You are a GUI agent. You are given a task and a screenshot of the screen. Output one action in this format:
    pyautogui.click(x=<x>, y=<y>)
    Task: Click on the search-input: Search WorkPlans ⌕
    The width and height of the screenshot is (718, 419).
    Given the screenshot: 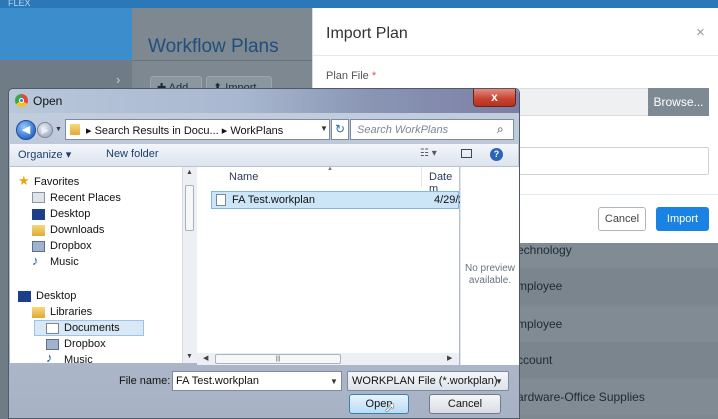 What is the action you would take?
    pyautogui.click(x=432, y=129)
    